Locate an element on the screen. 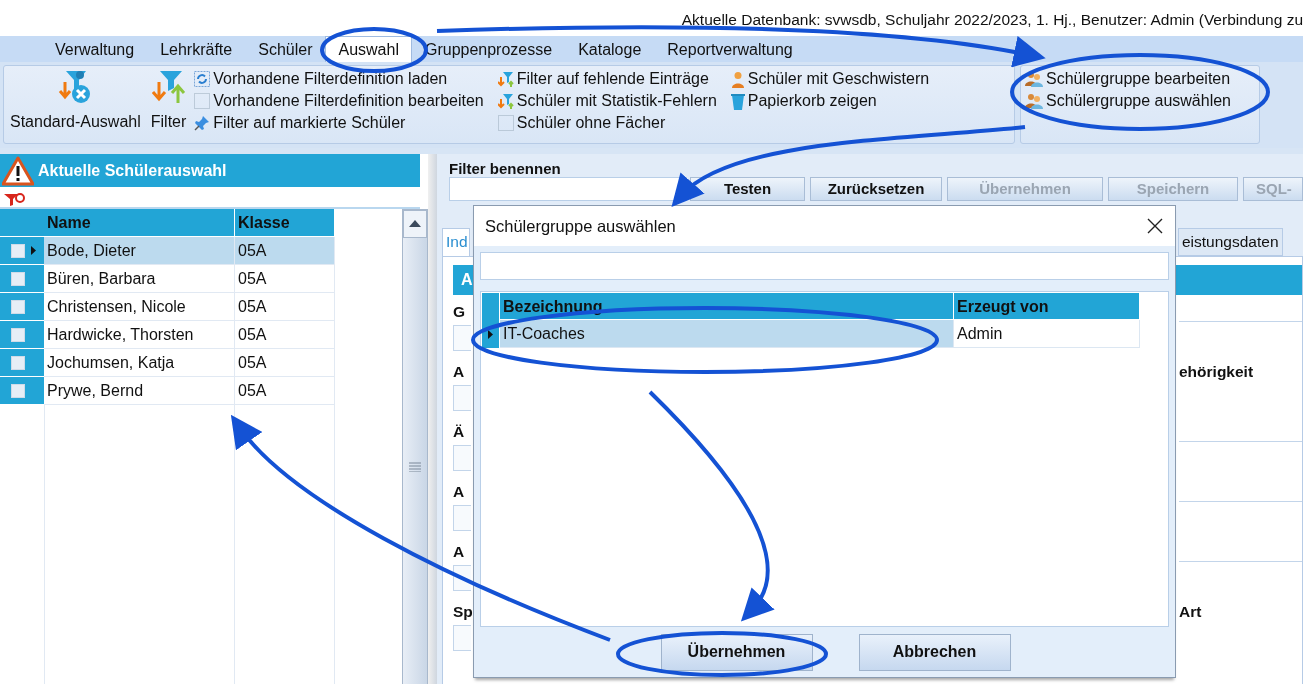 This screenshot has height=684, width=1303. ribbon-button: Standard-Auswahl is located at coordinates (75, 102).